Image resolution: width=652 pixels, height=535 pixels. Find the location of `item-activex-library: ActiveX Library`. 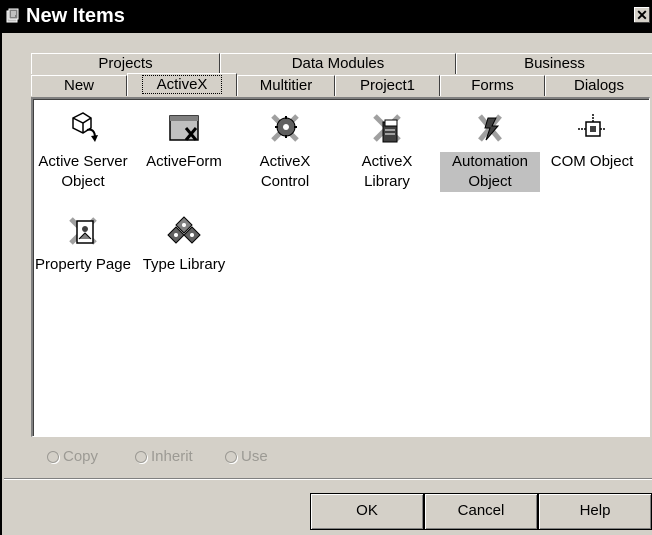

item-activex-library: ActiveX Library is located at coordinates (387, 155).